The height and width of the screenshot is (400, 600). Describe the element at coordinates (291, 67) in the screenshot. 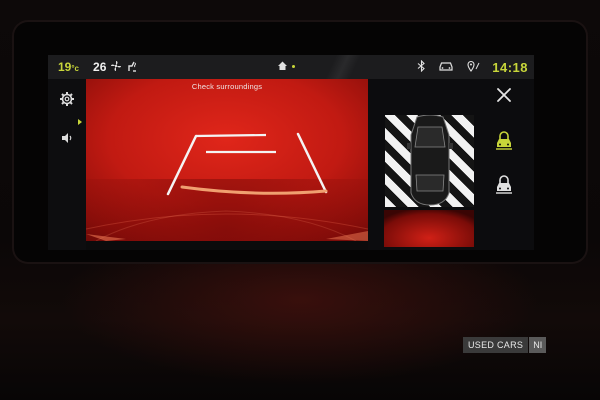

I see `status-bar: 19°c 26 14:18` at that location.